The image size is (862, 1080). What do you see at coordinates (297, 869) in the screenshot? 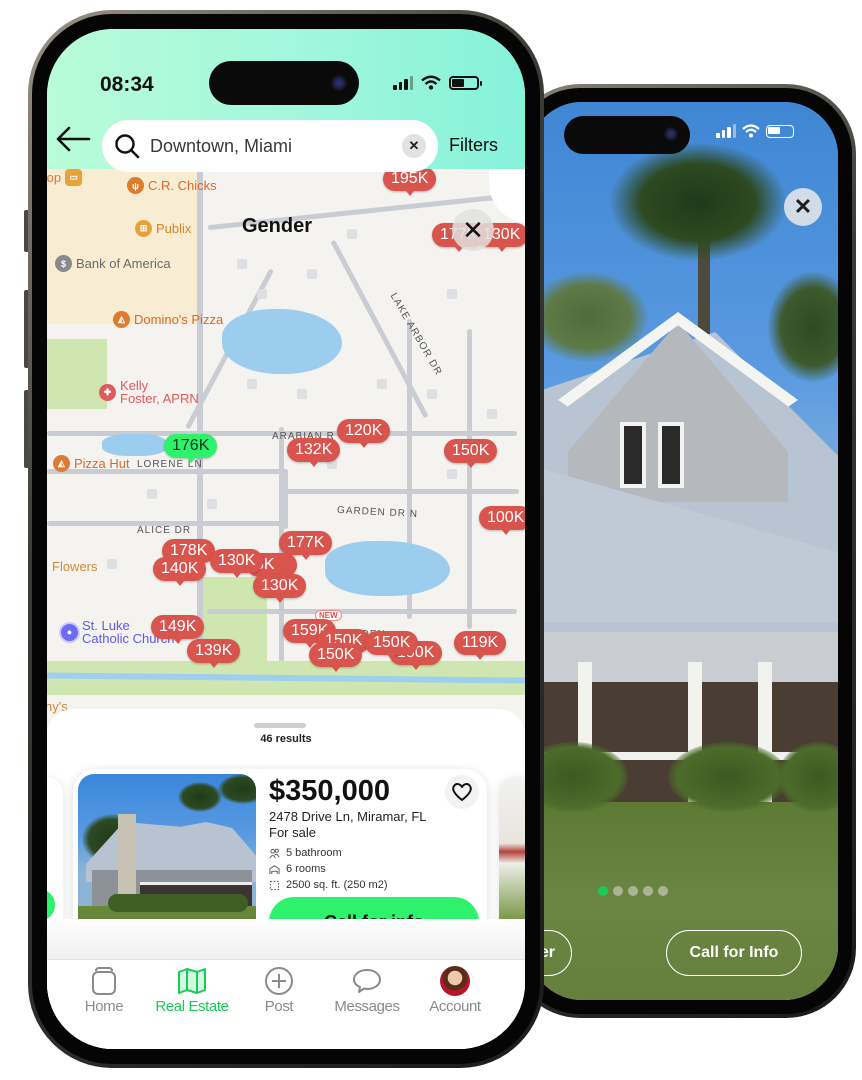
I see `feature-rooms: 6 rooms` at bounding box center [297, 869].